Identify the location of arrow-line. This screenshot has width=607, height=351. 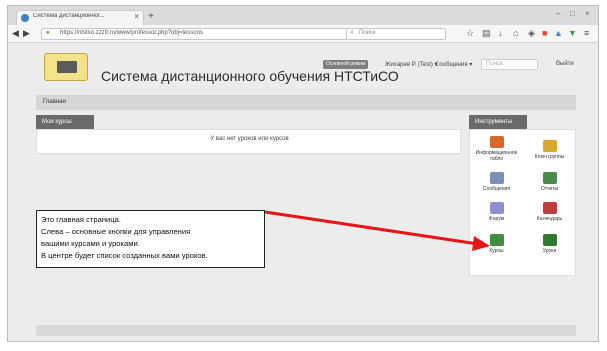
(371, 228).